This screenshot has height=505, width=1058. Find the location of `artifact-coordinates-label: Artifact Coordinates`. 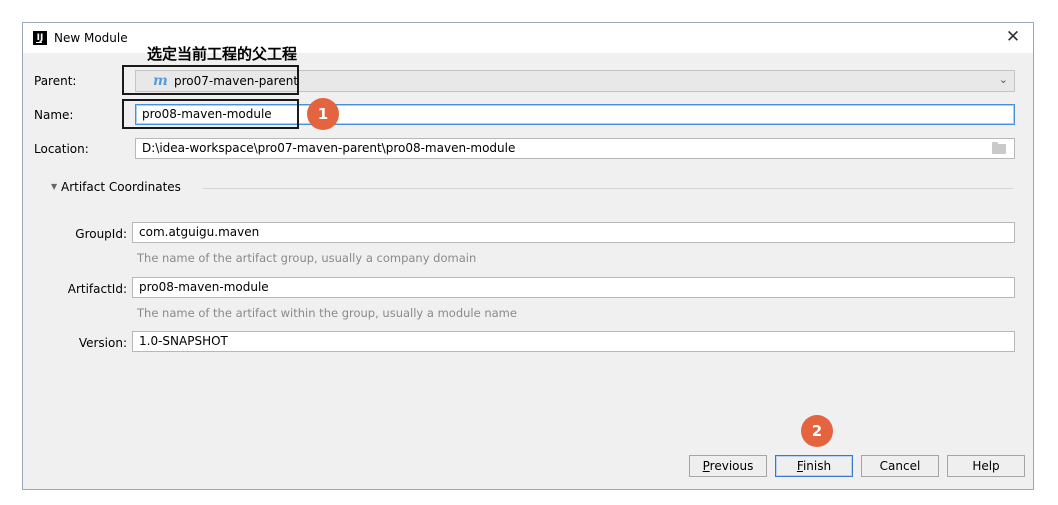

artifact-coordinates-label: Artifact Coordinates is located at coordinates (125, 187).